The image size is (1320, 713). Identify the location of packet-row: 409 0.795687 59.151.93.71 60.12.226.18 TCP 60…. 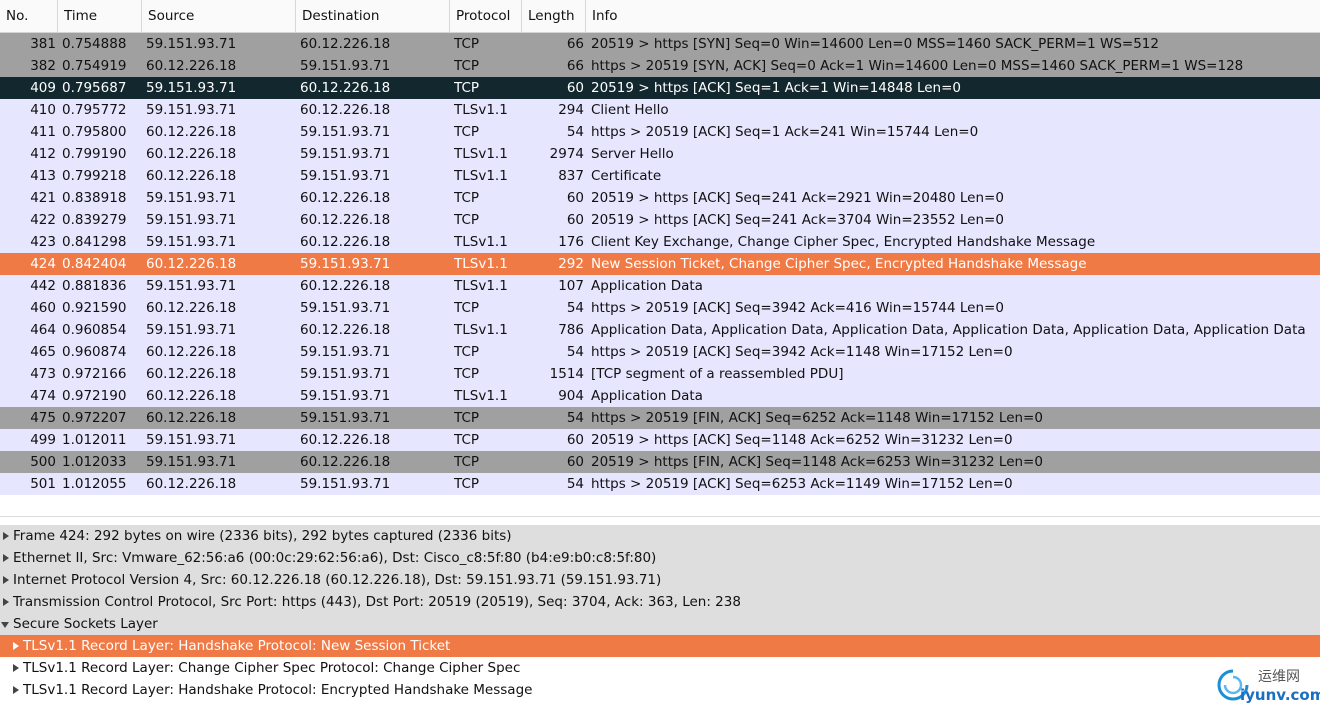
(660, 88).